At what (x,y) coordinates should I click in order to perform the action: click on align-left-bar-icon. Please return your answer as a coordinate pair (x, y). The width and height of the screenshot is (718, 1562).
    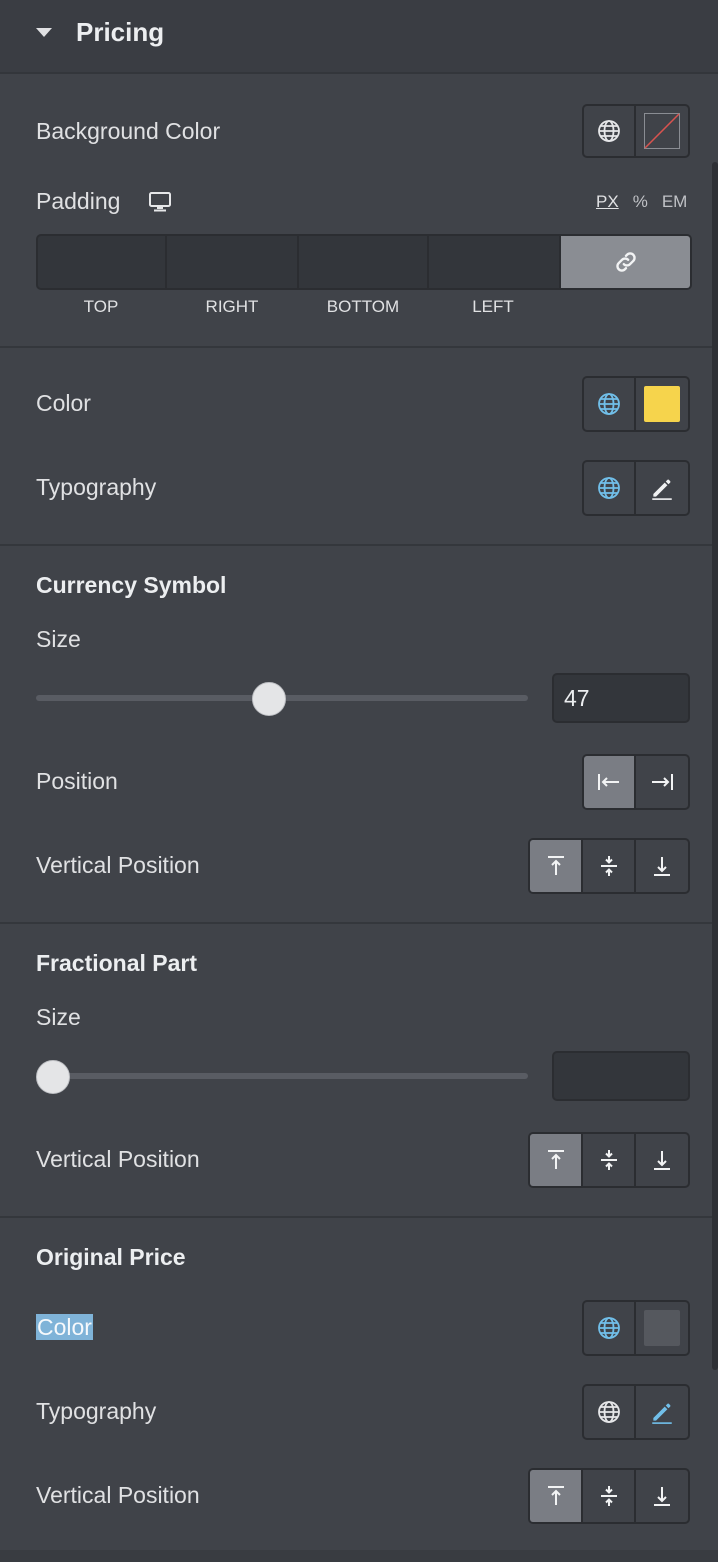
    Looking at the image, I should click on (608, 782).